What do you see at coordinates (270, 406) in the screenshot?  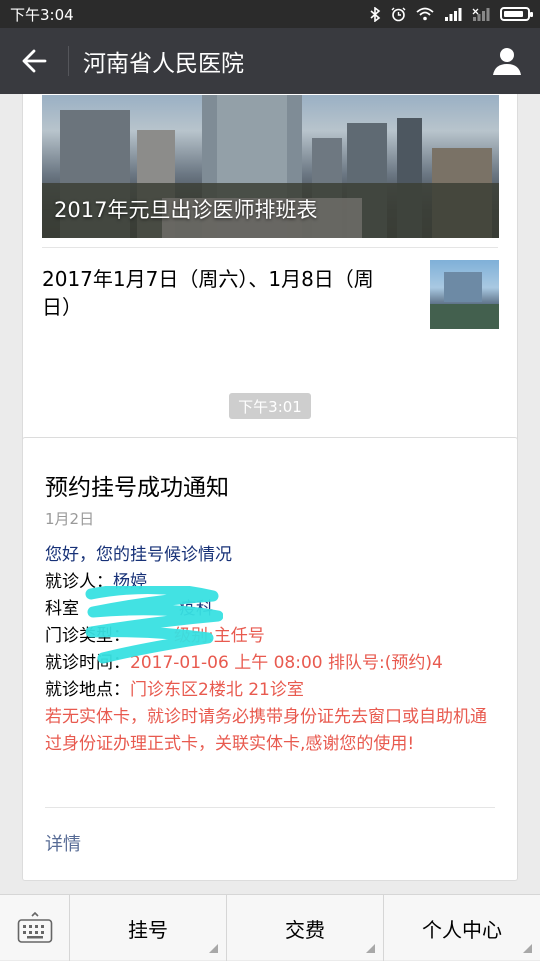 I see `message-timestamp: 下午3:01` at bounding box center [270, 406].